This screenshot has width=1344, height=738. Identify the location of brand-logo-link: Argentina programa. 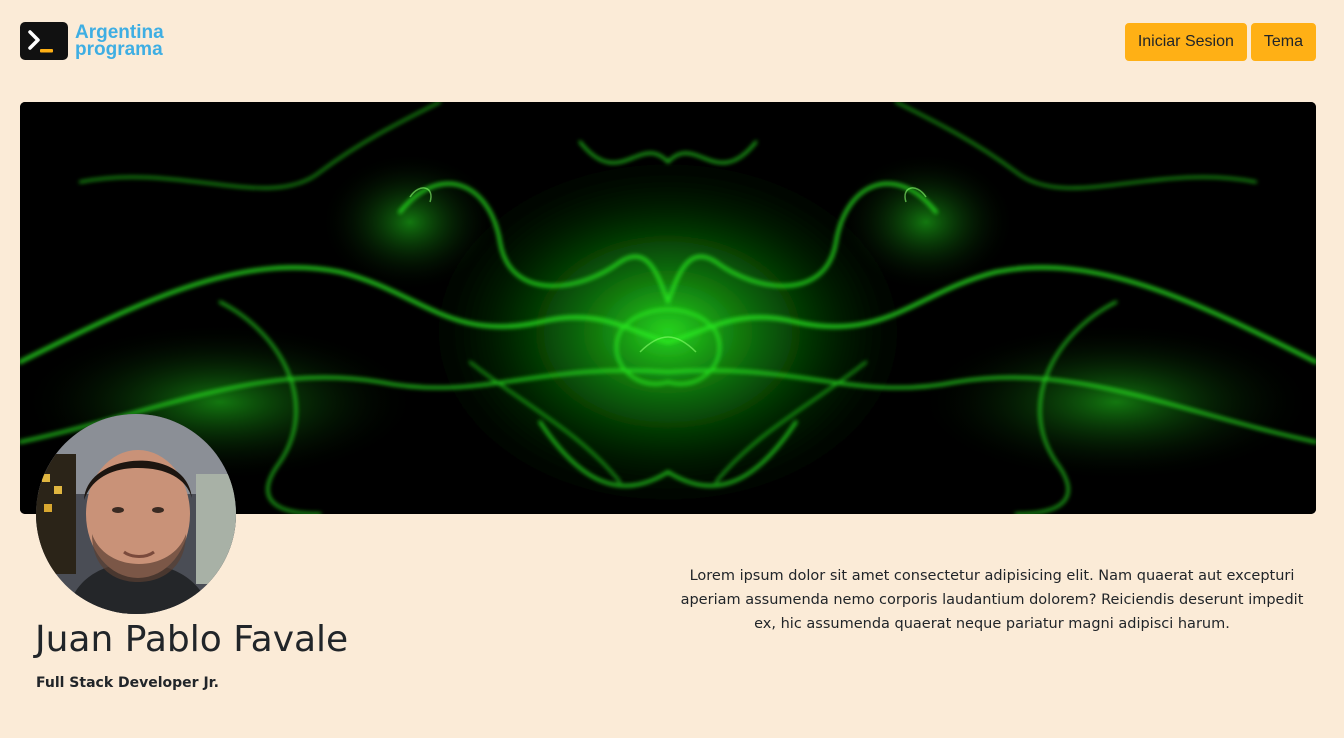
(92, 41).